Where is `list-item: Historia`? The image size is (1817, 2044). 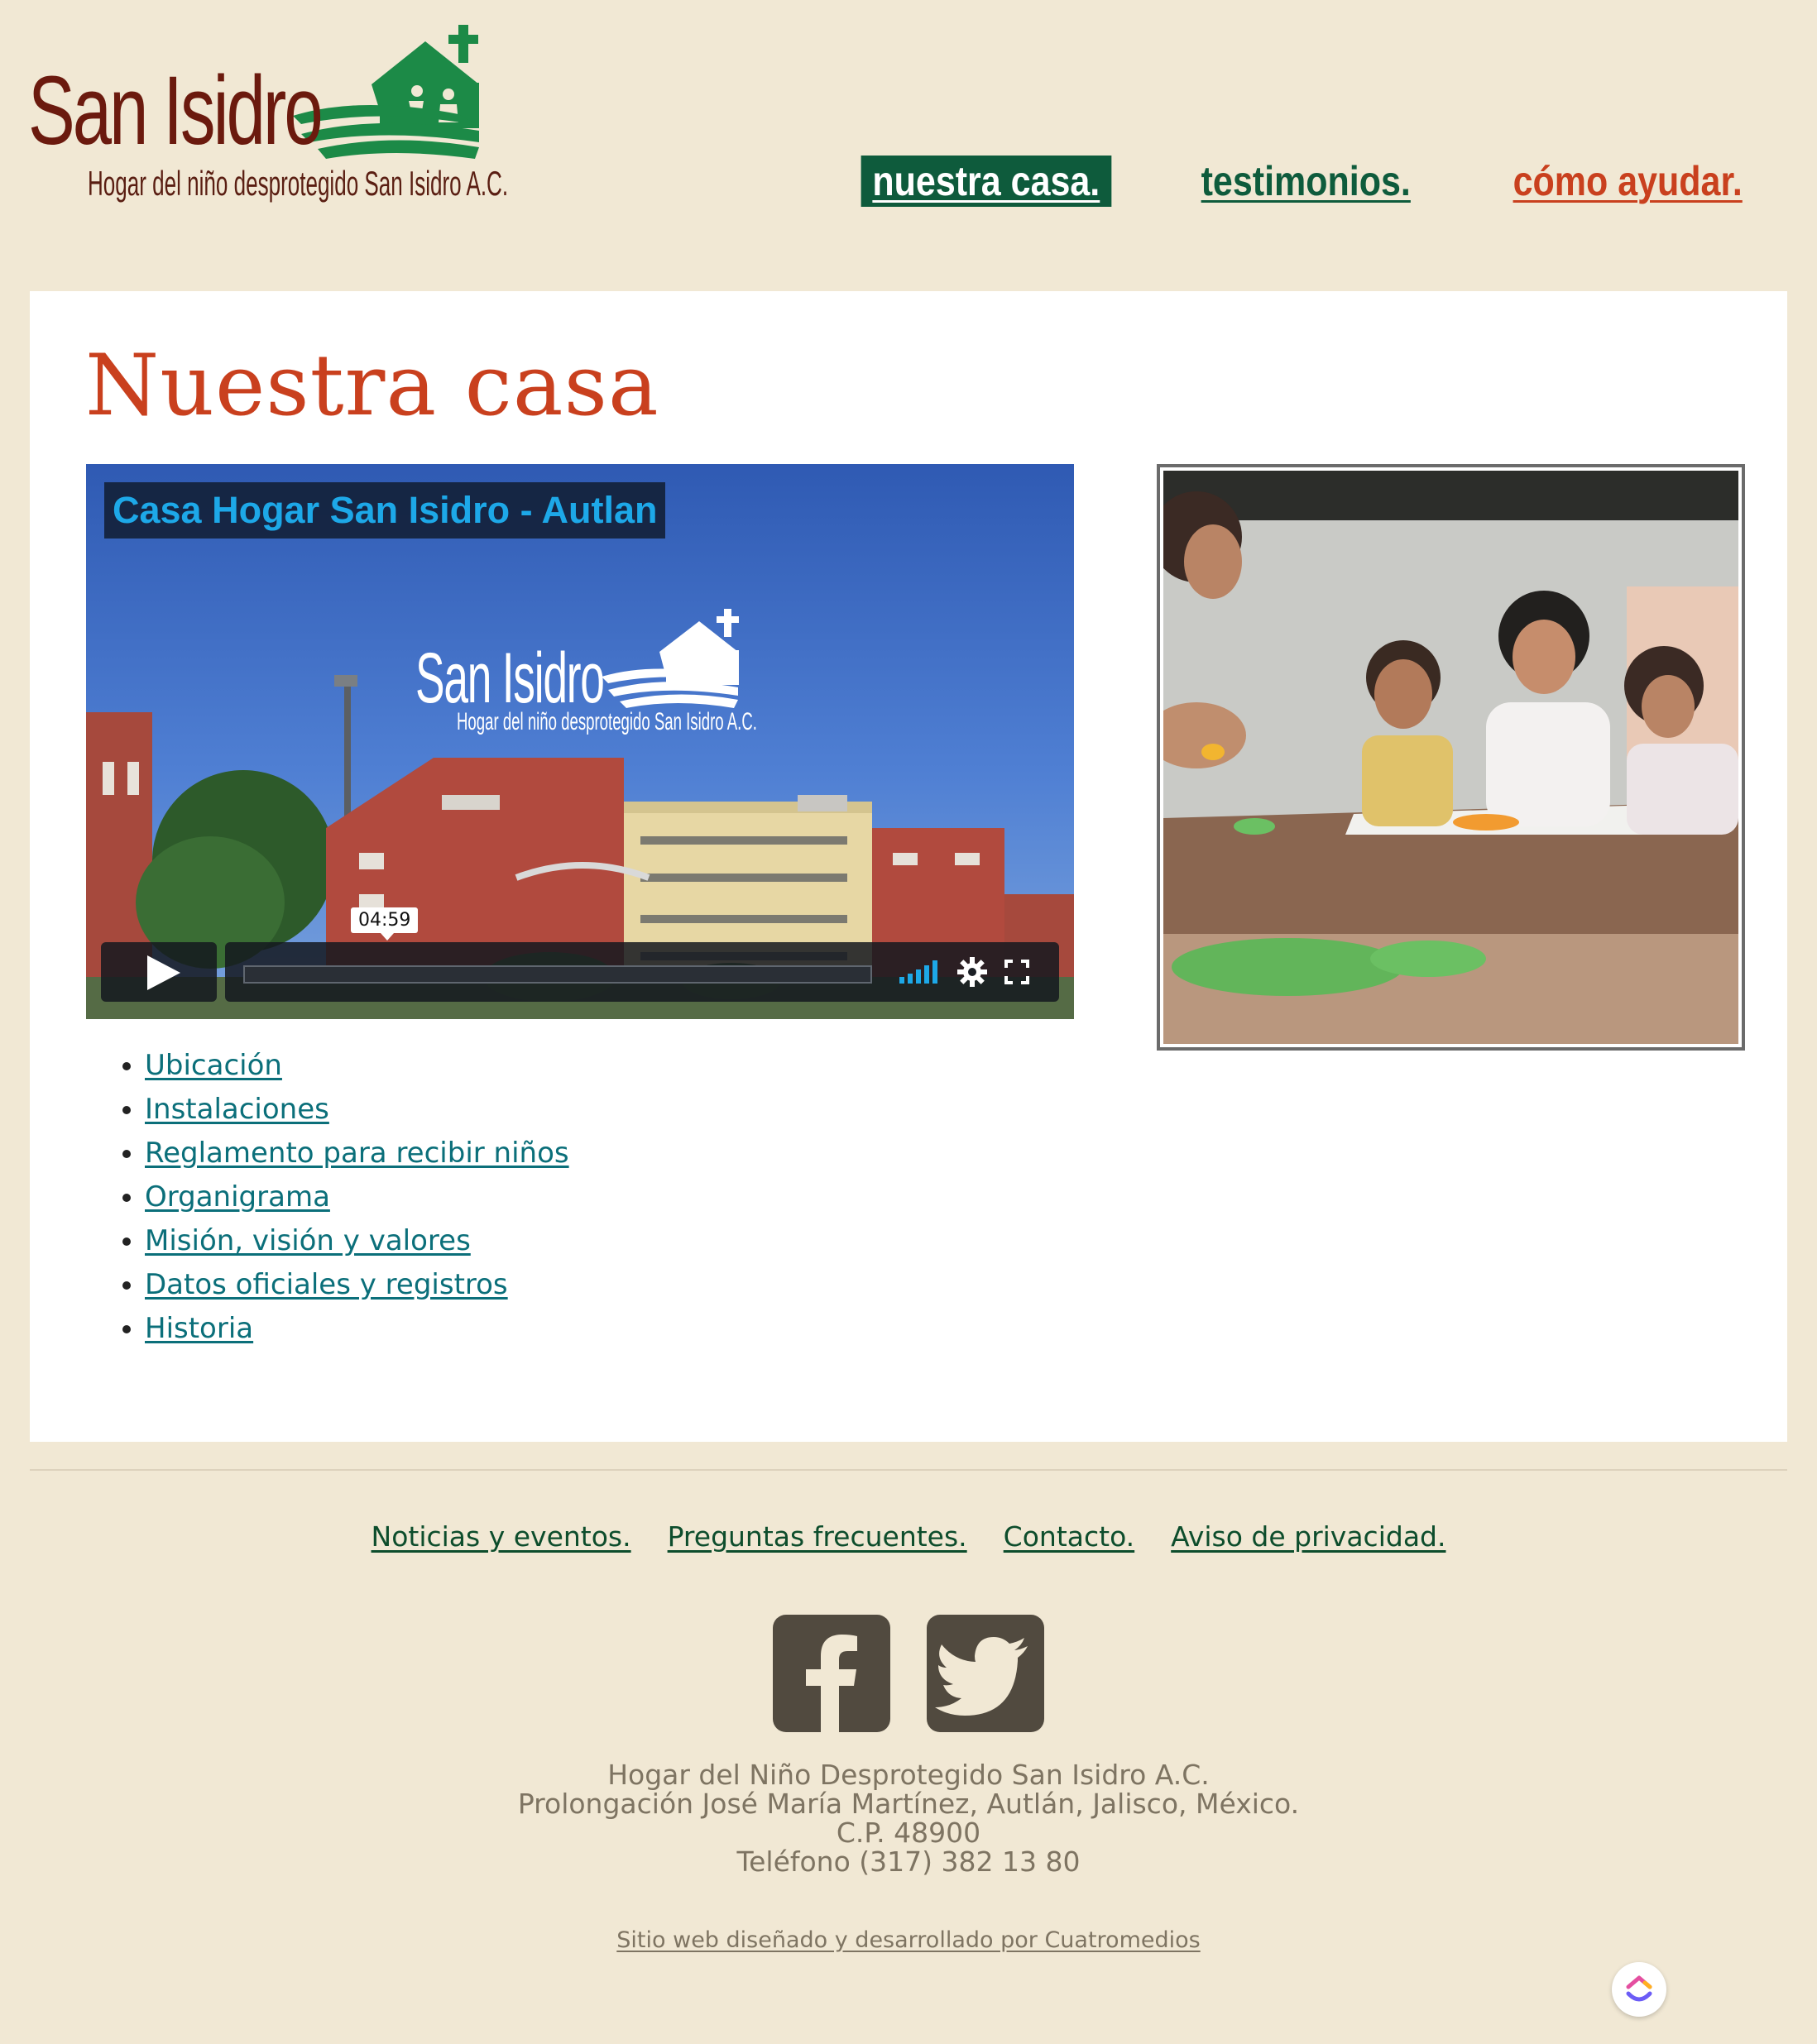 list-item: Historia is located at coordinates (357, 1329).